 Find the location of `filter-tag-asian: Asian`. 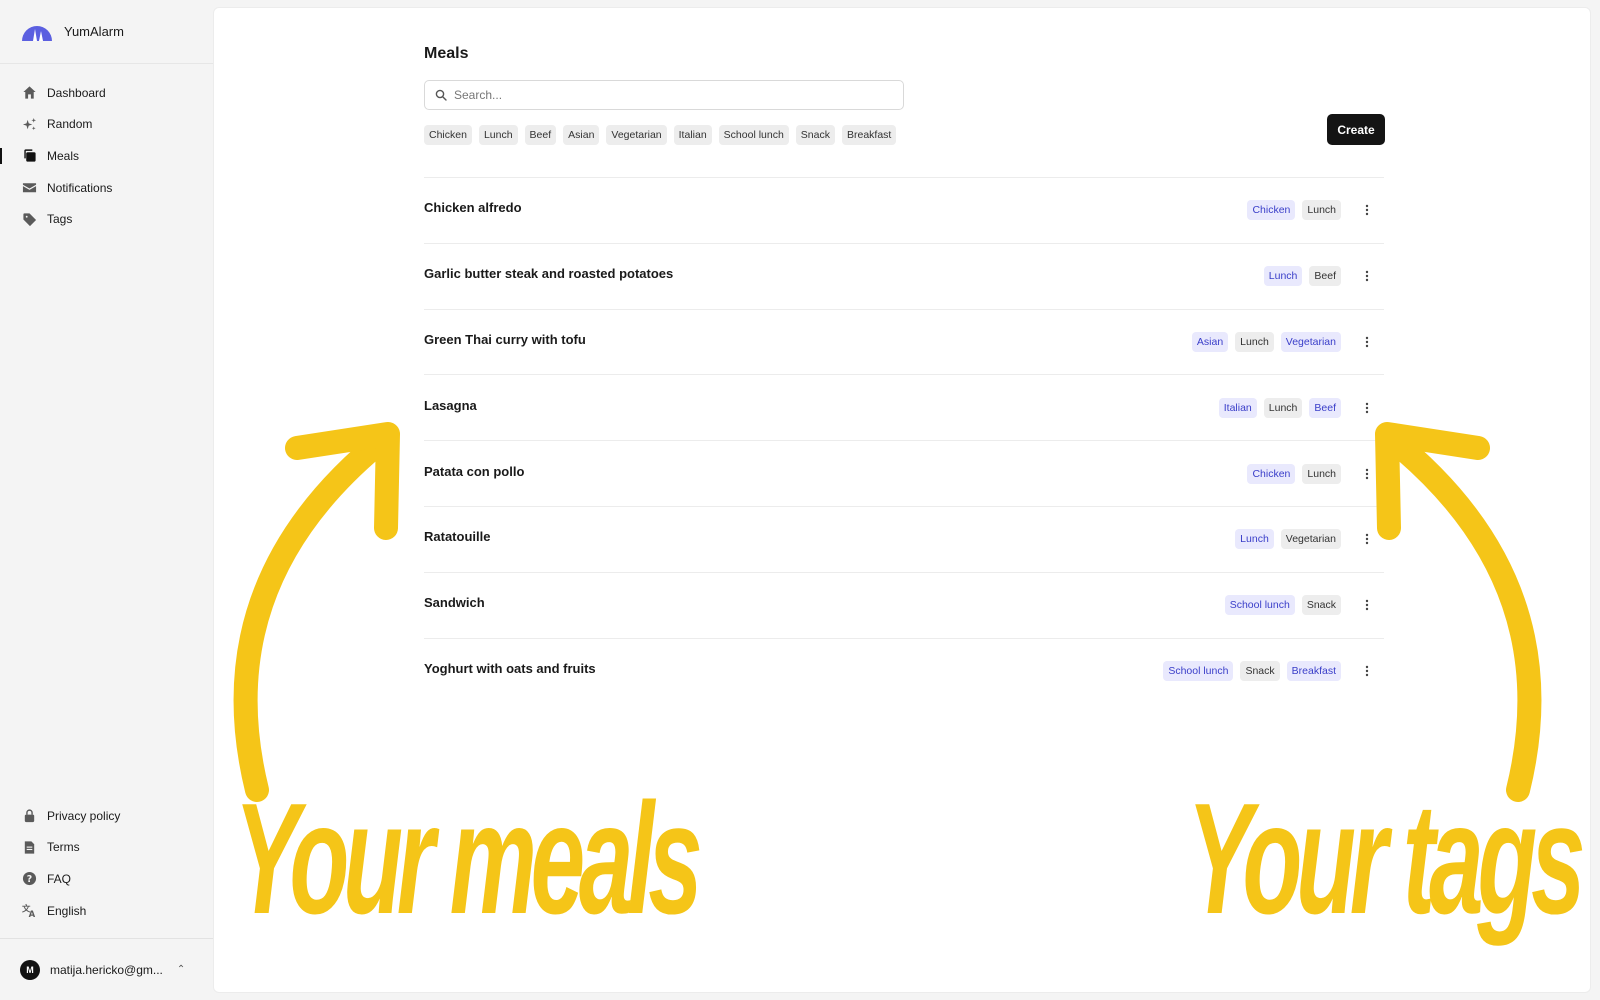

filter-tag-asian: Asian is located at coordinates (581, 135).